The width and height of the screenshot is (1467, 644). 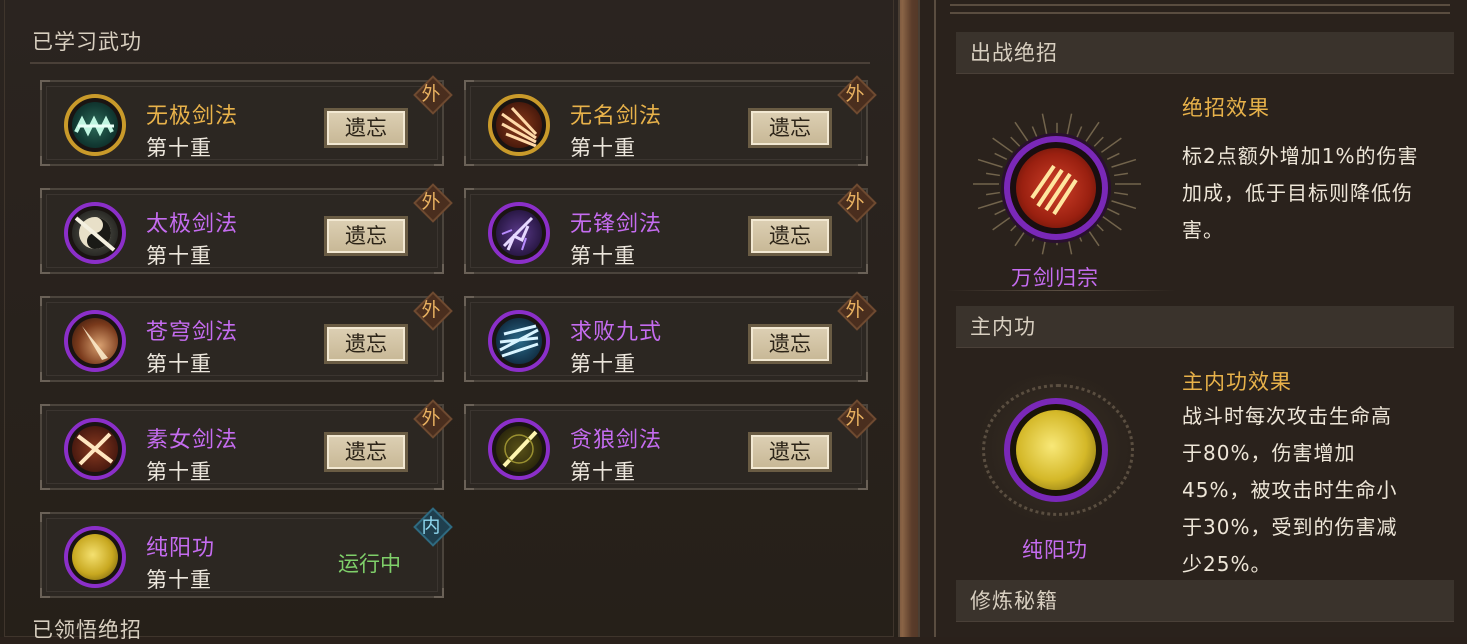 I want to click on title-divider, so click(x=450, y=63).